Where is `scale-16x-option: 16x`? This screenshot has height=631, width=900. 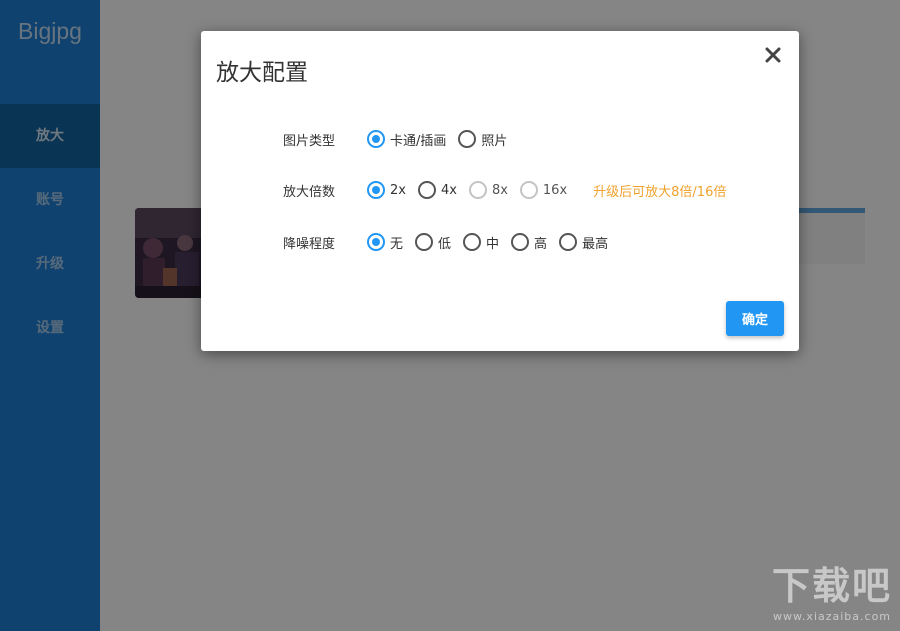
scale-16x-option: 16x is located at coordinates (543, 190).